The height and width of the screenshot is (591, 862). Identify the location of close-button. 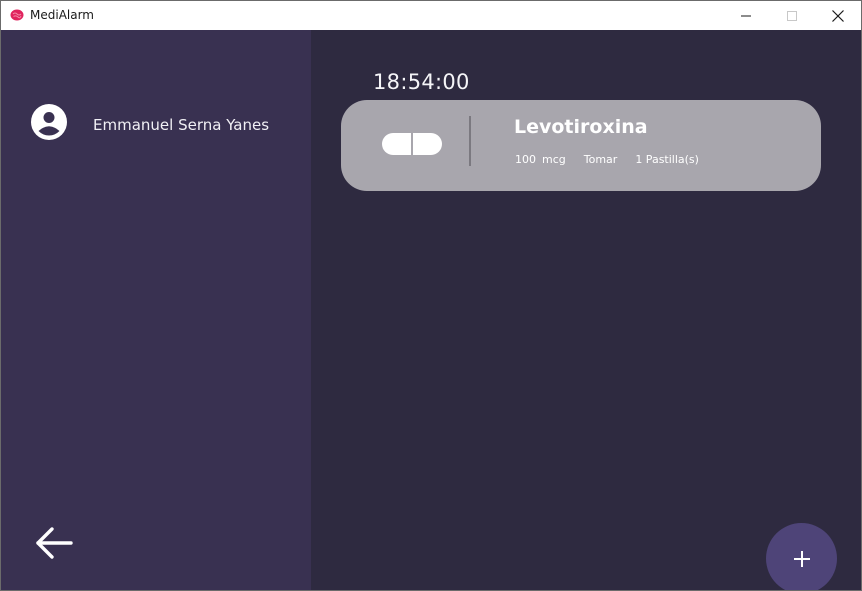
(838, 15).